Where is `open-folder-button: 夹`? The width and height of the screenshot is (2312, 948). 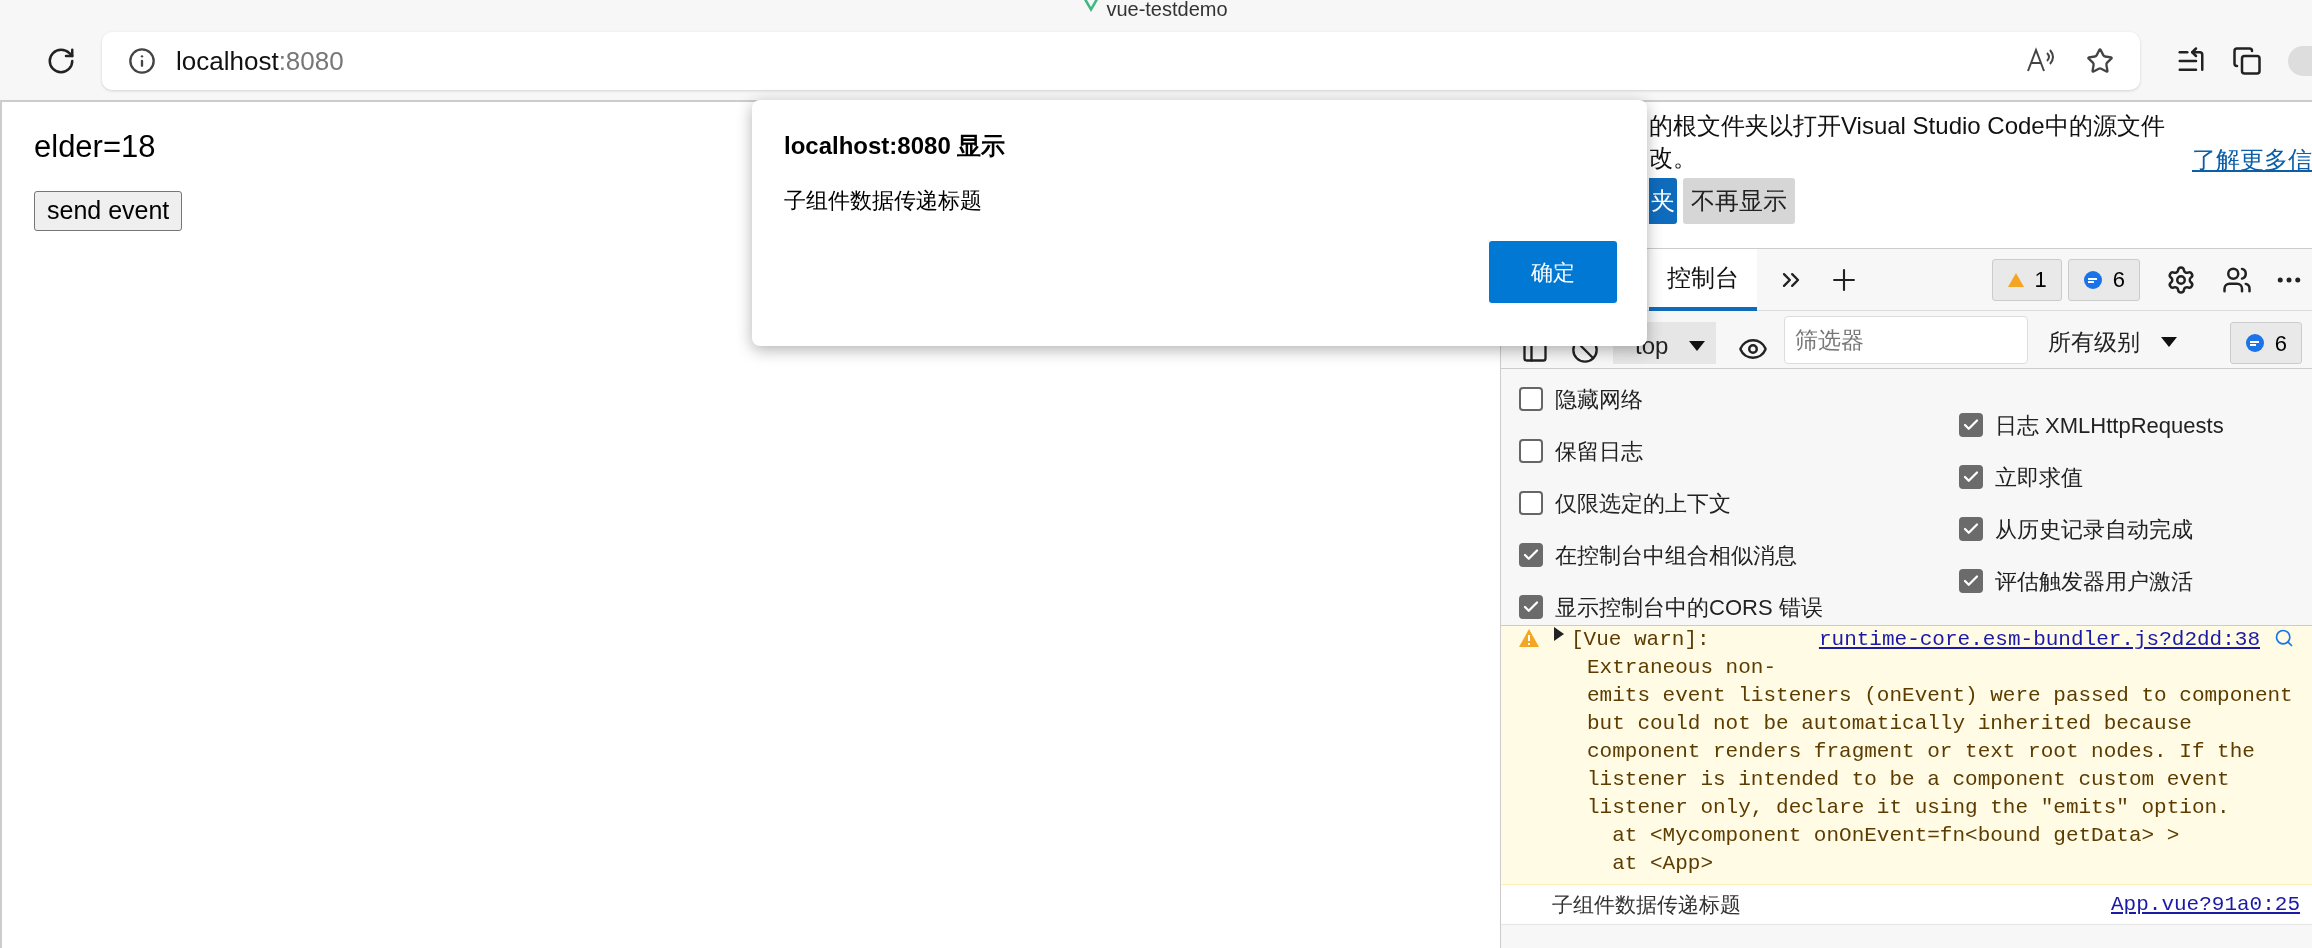 open-folder-button: 夹 is located at coordinates (1663, 201).